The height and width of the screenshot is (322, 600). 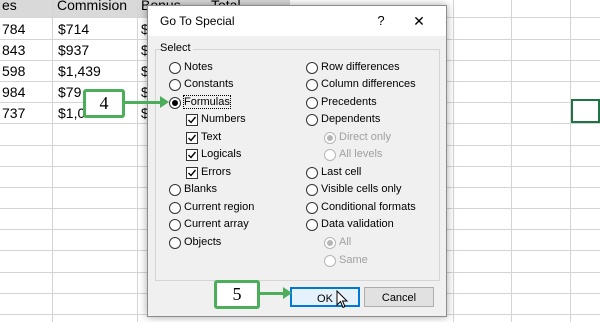 What do you see at coordinates (345, 242) in the screenshot?
I see `option-label: All` at bounding box center [345, 242].